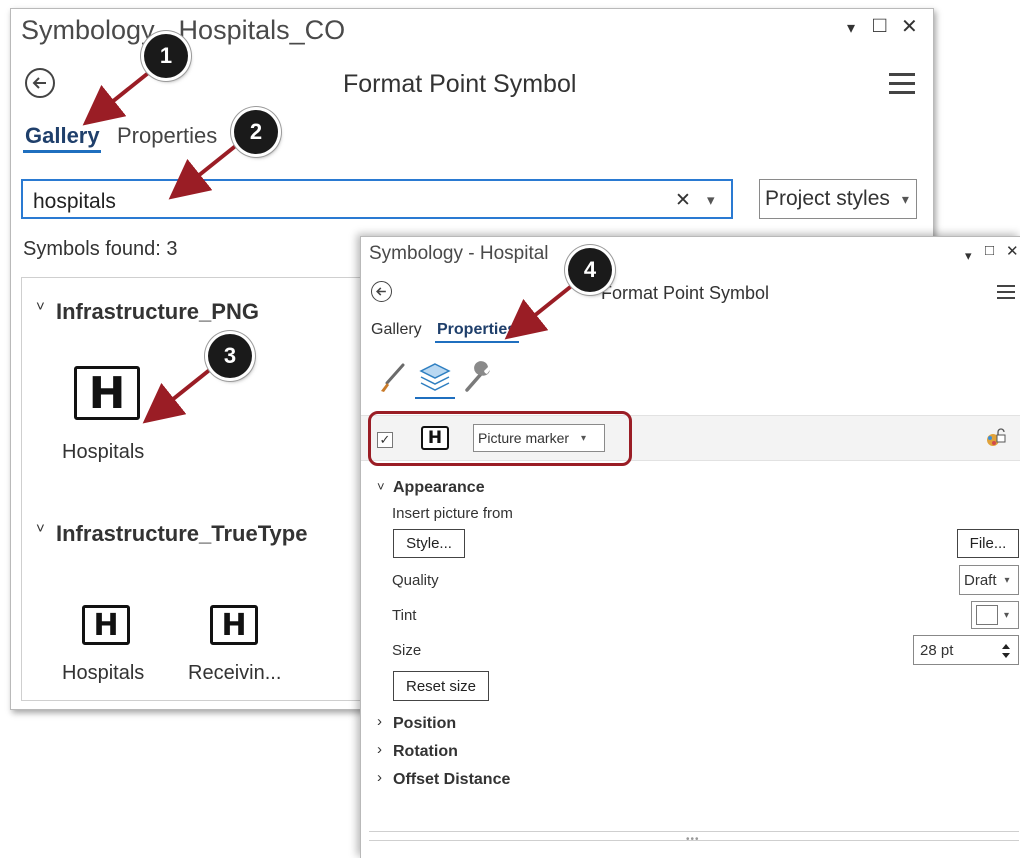  I want to click on search-value: hospitals, so click(74, 201).